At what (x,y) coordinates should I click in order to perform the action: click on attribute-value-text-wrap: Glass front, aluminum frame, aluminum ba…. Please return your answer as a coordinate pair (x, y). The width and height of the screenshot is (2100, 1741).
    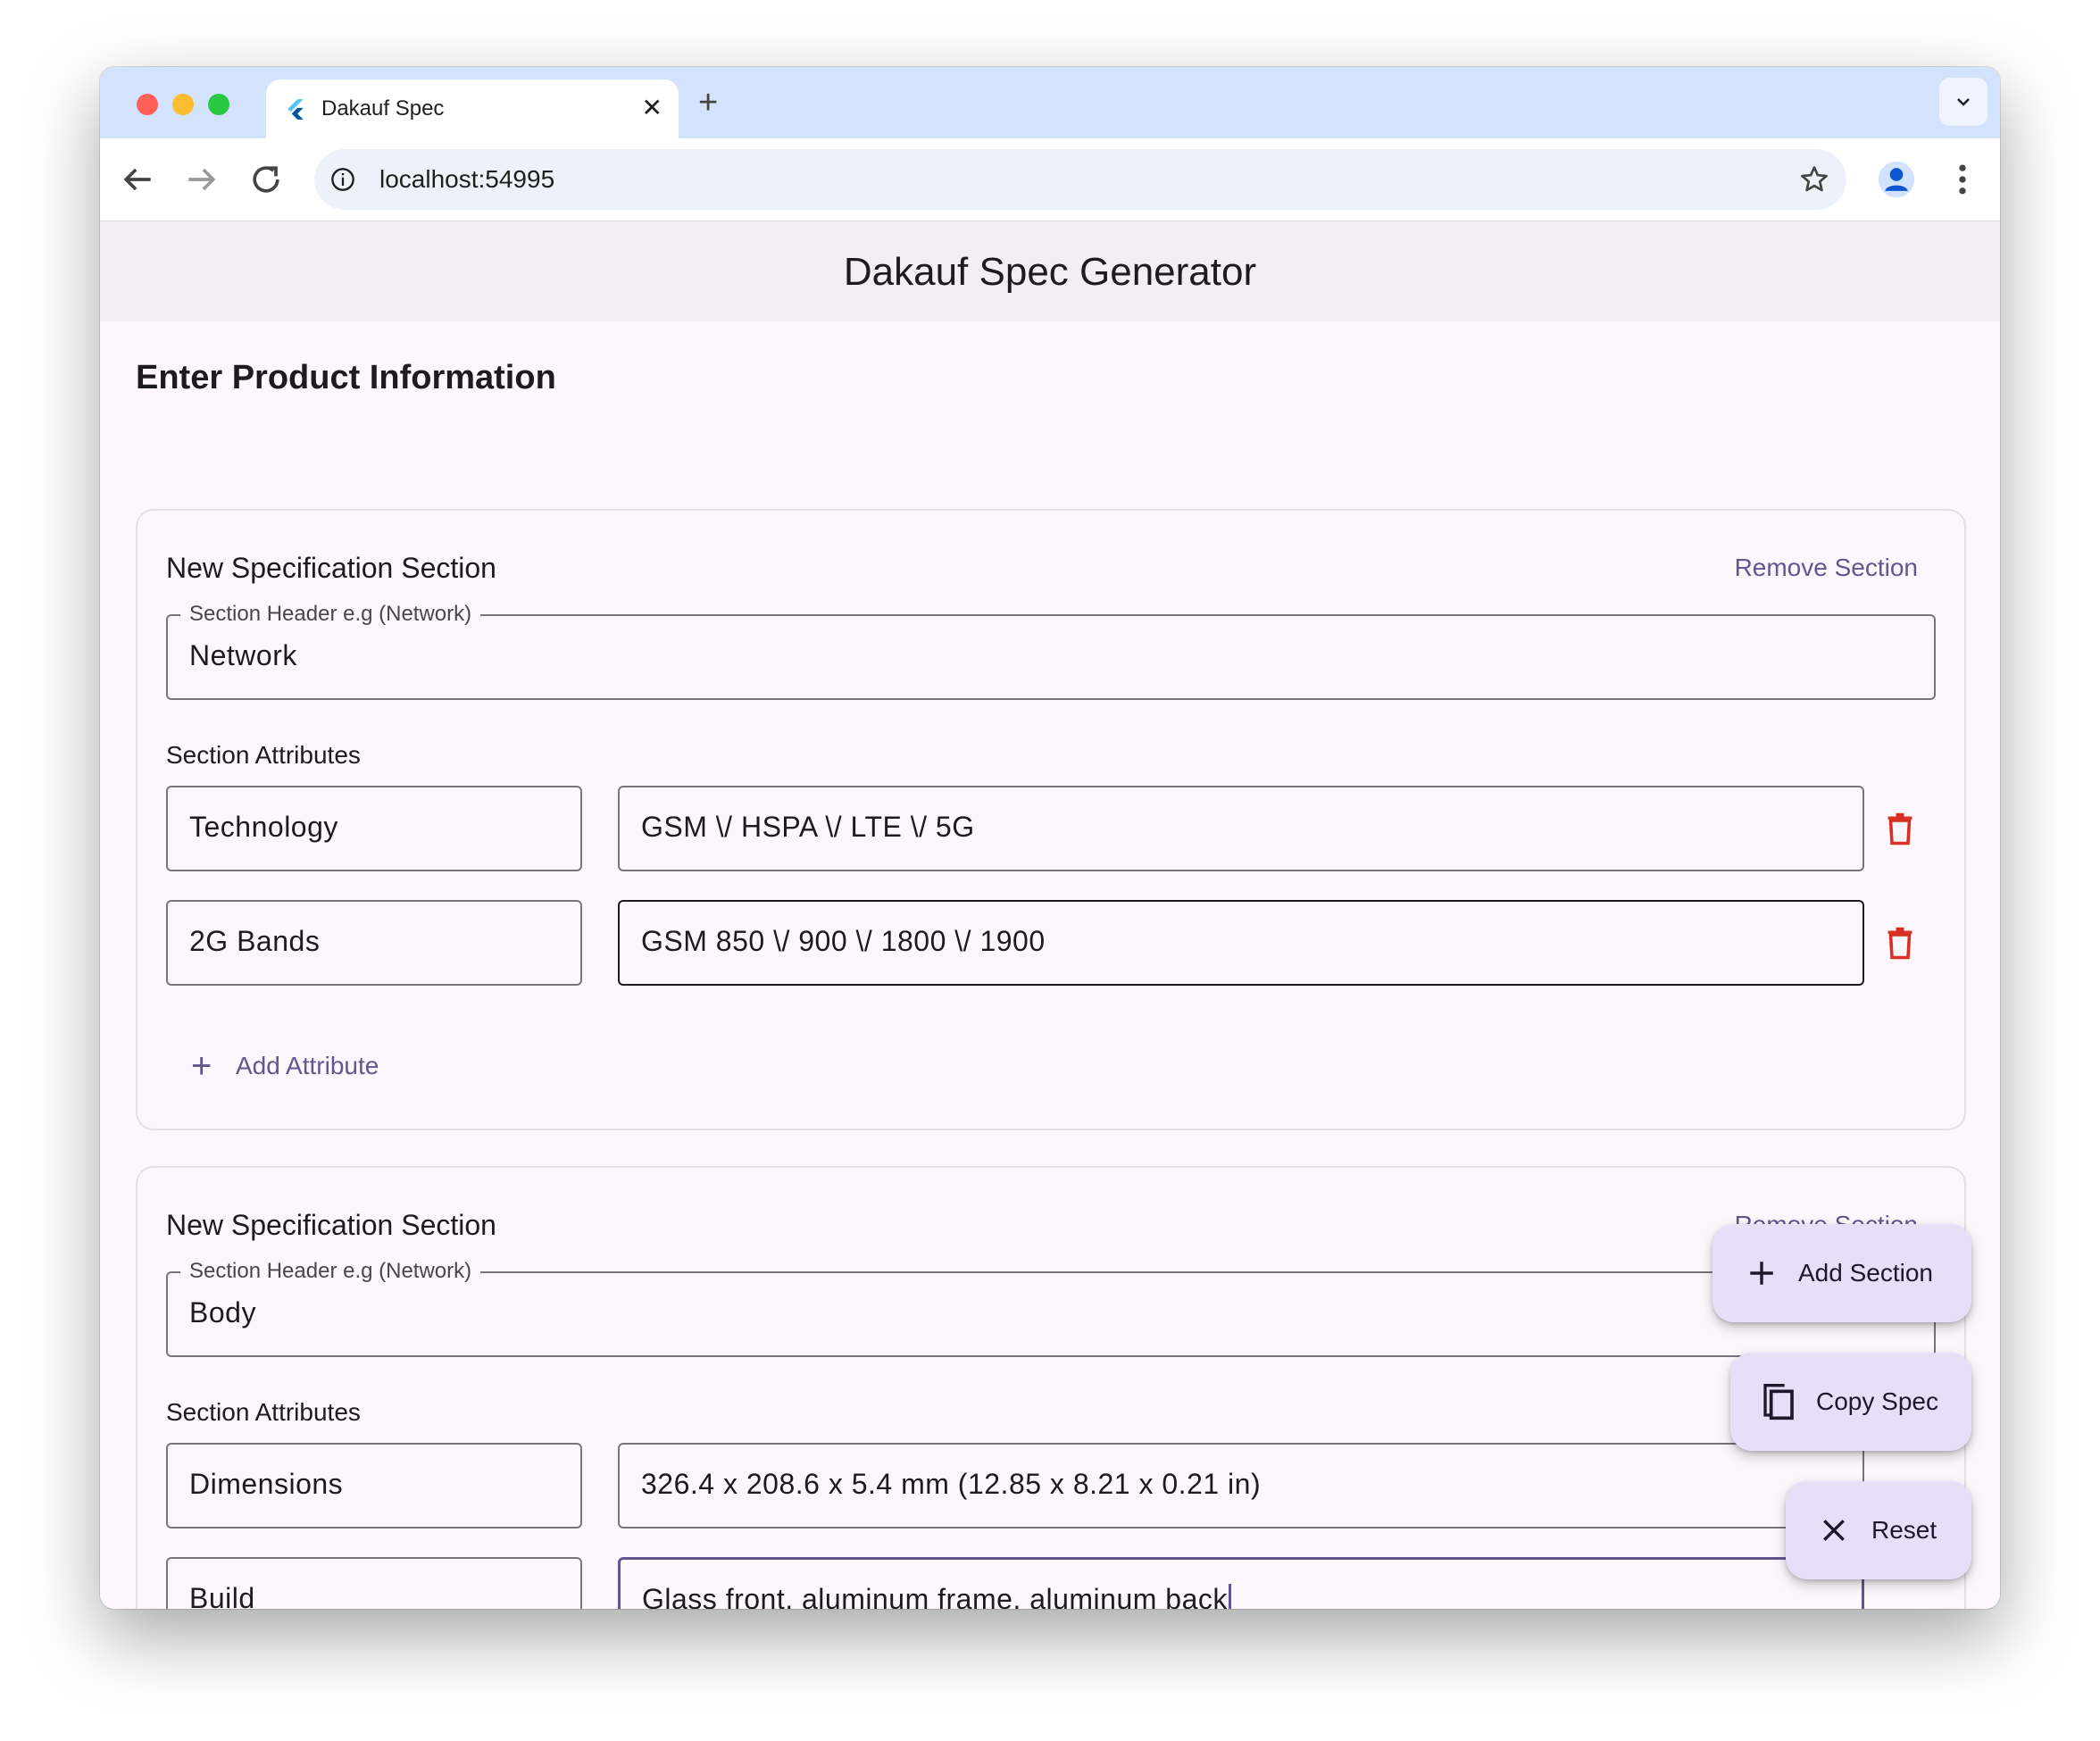
    Looking at the image, I should click on (937, 1596).